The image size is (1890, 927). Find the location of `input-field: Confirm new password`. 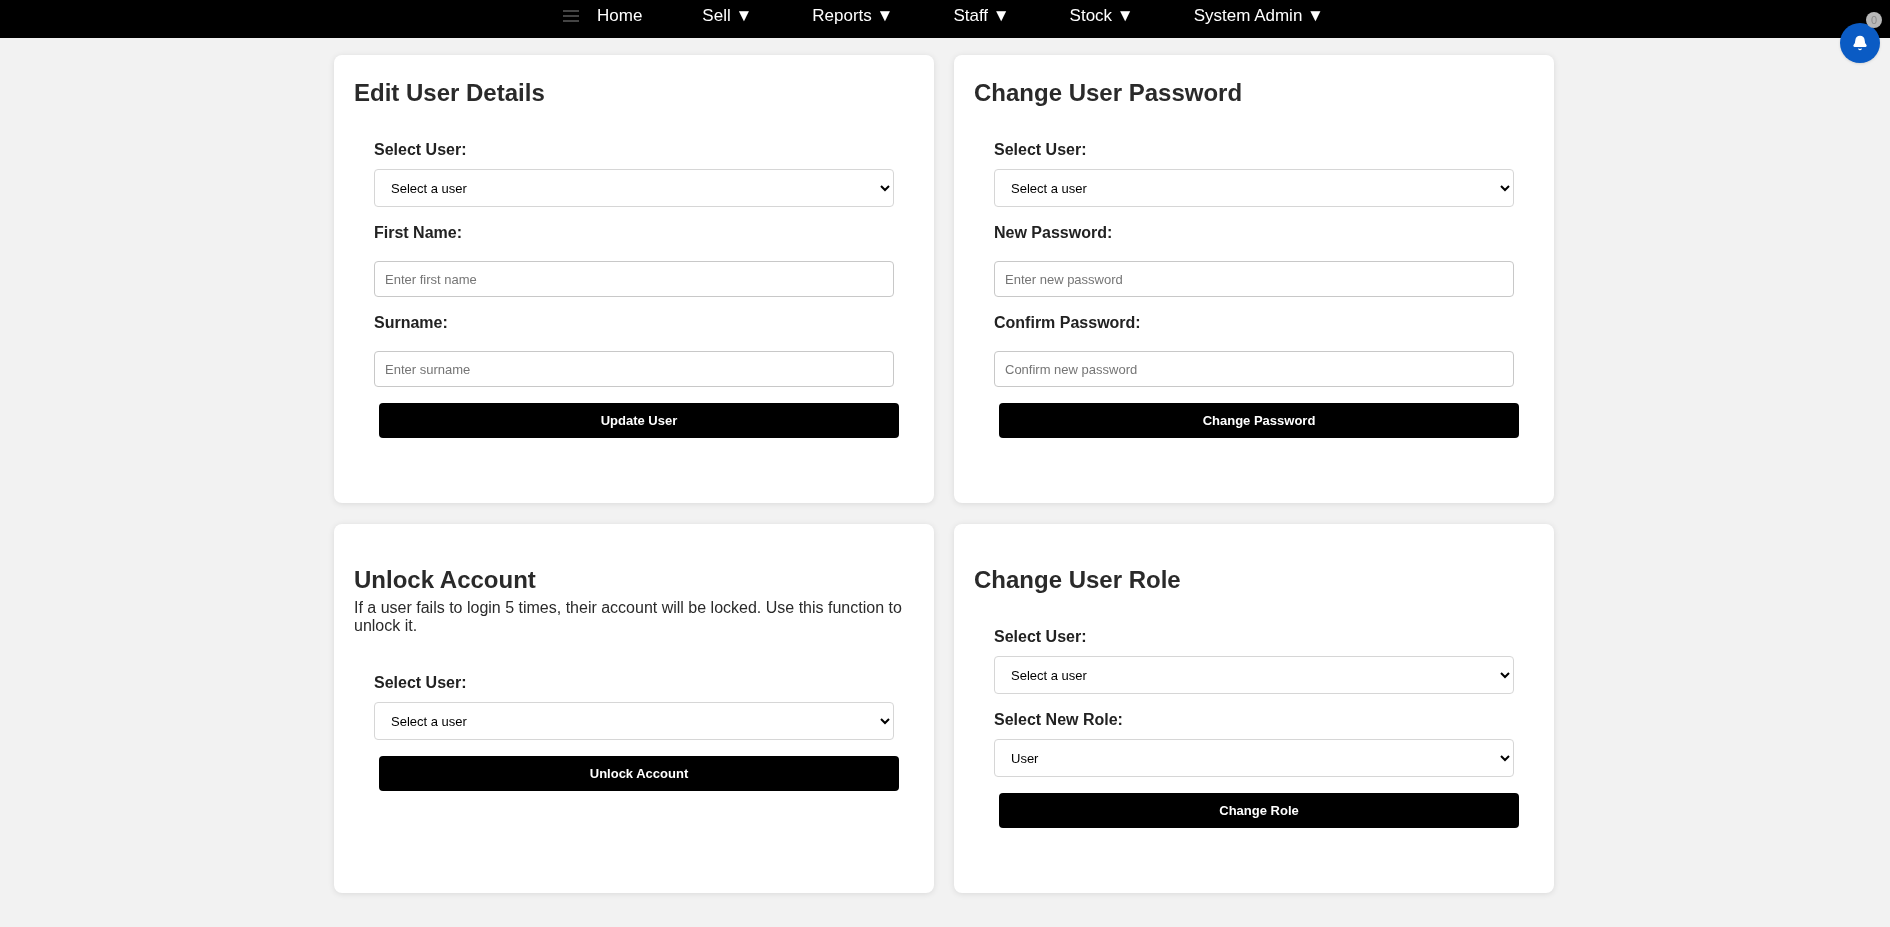

input-field: Confirm new password is located at coordinates (1254, 369).